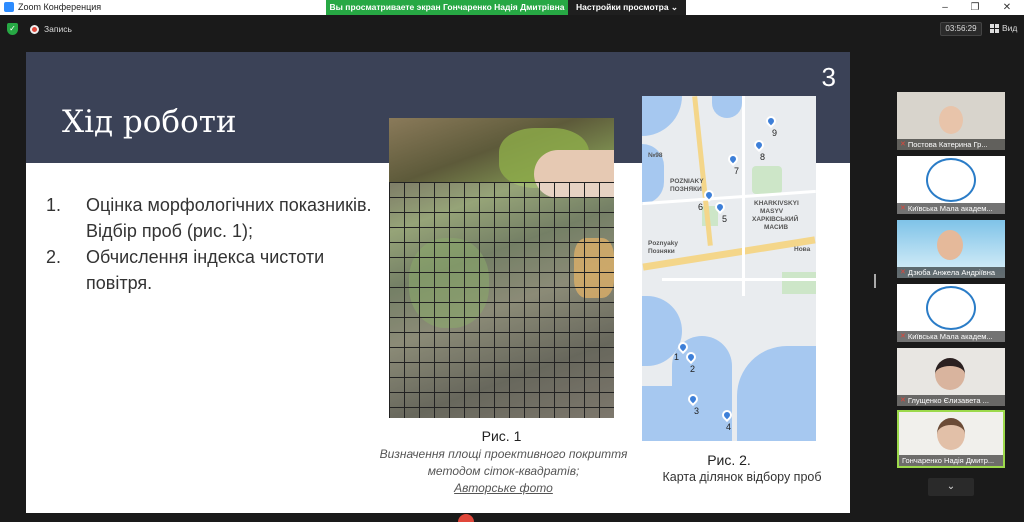  I want to click on figure2-label: Рис. 2., so click(729, 460).